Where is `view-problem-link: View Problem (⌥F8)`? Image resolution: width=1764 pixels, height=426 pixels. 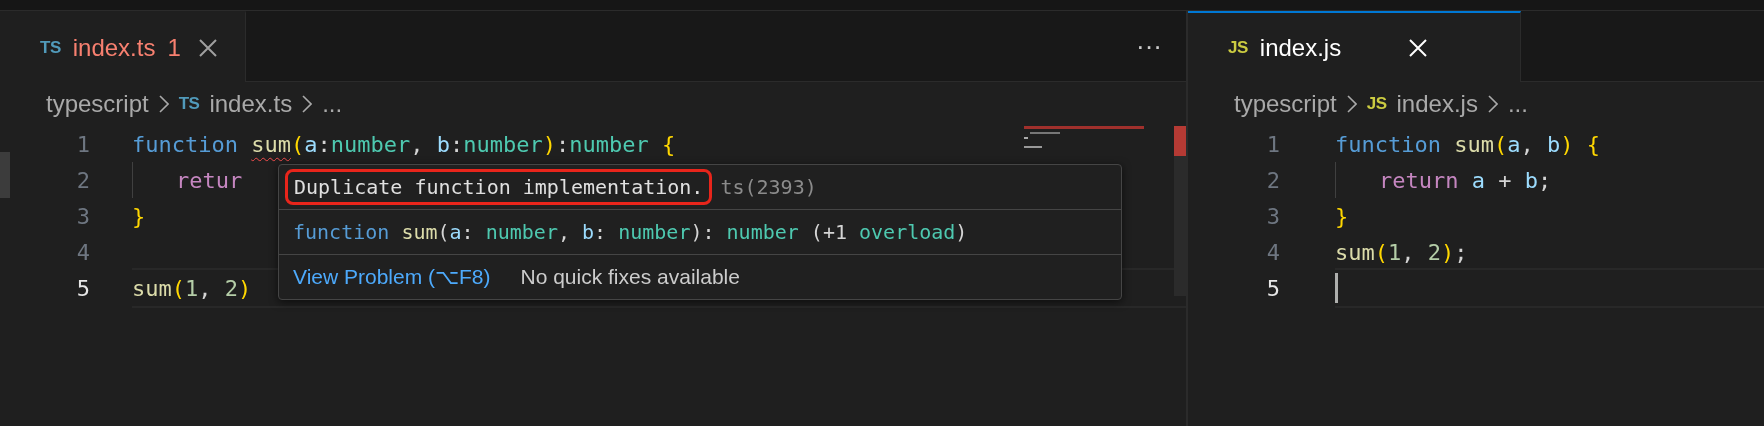
view-problem-link: View Problem (⌥F8) is located at coordinates (392, 277).